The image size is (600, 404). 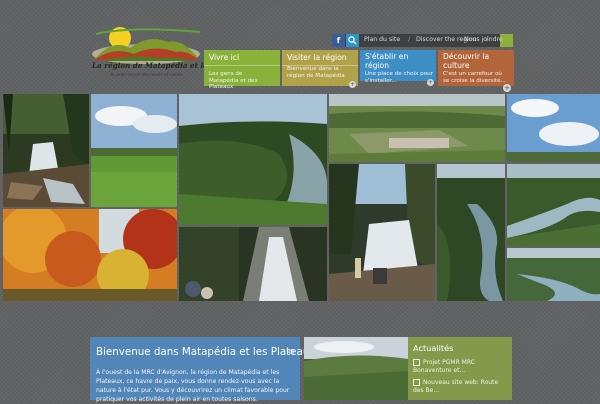 I want to click on menu-subtitle: Les gens de Matapédia et des Plateaux, so click(x=233, y=81).